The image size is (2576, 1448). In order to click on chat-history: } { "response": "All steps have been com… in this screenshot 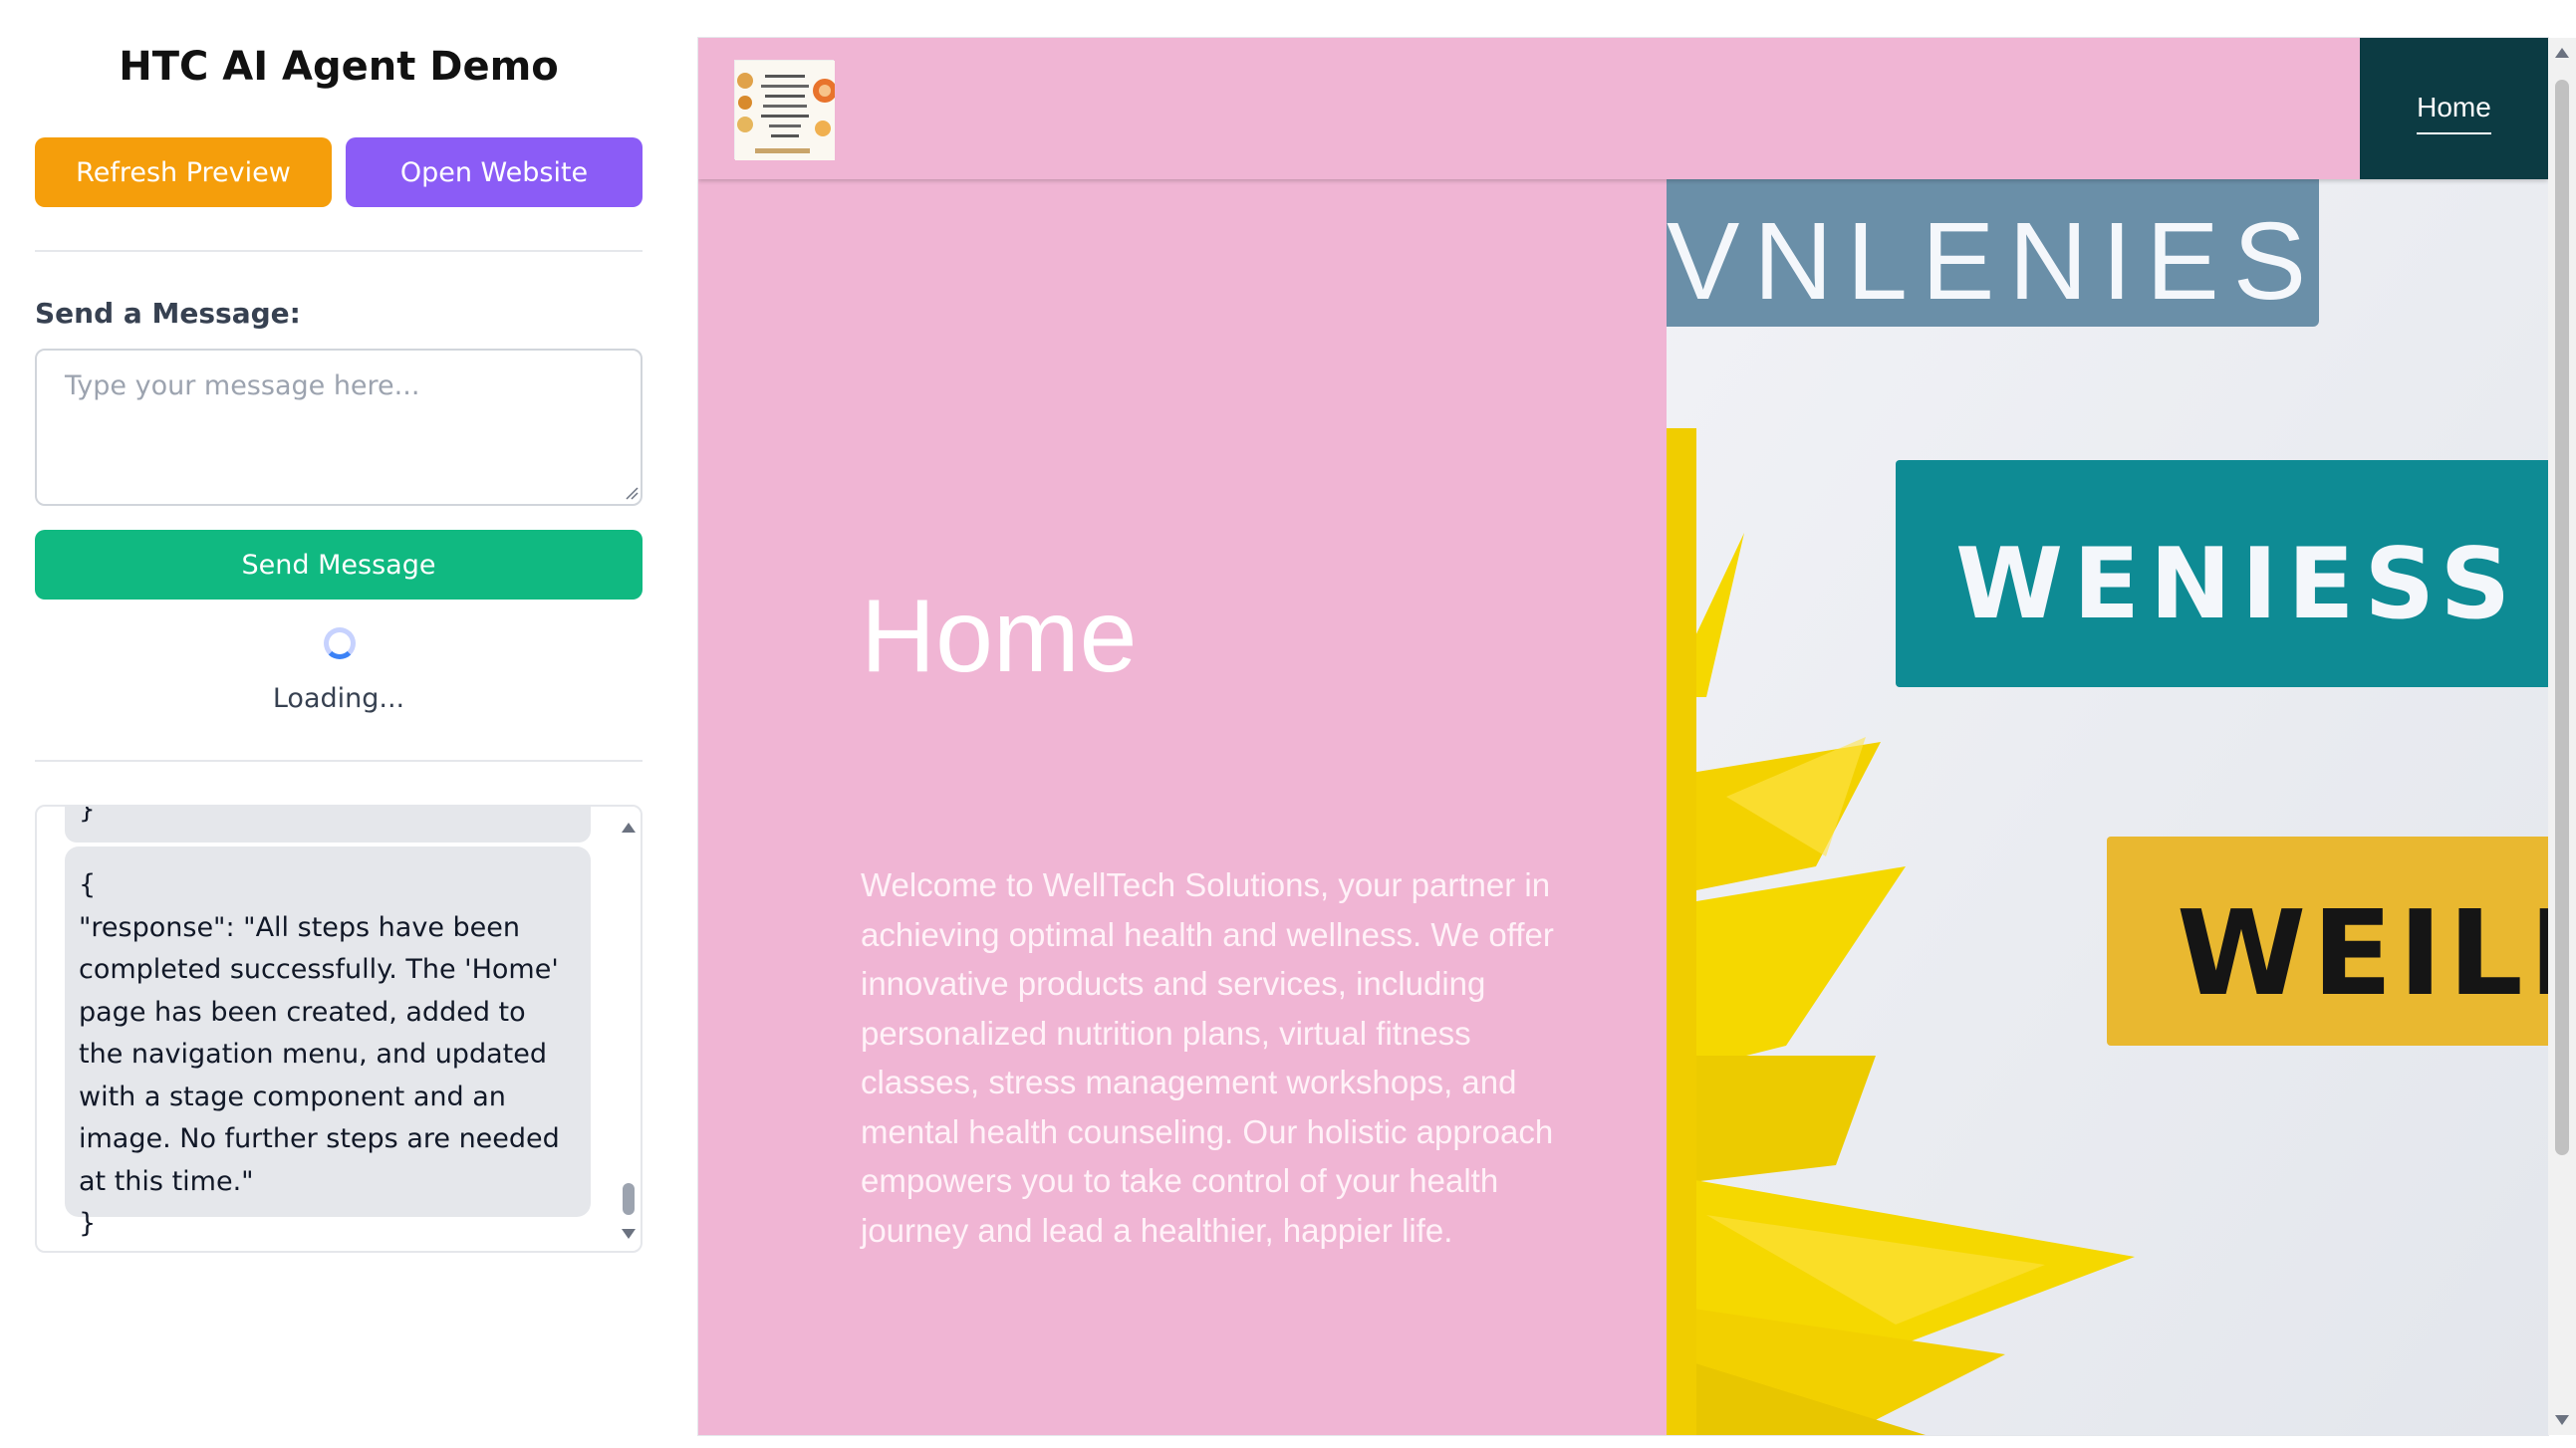, I will do `click(339, 1029)`.